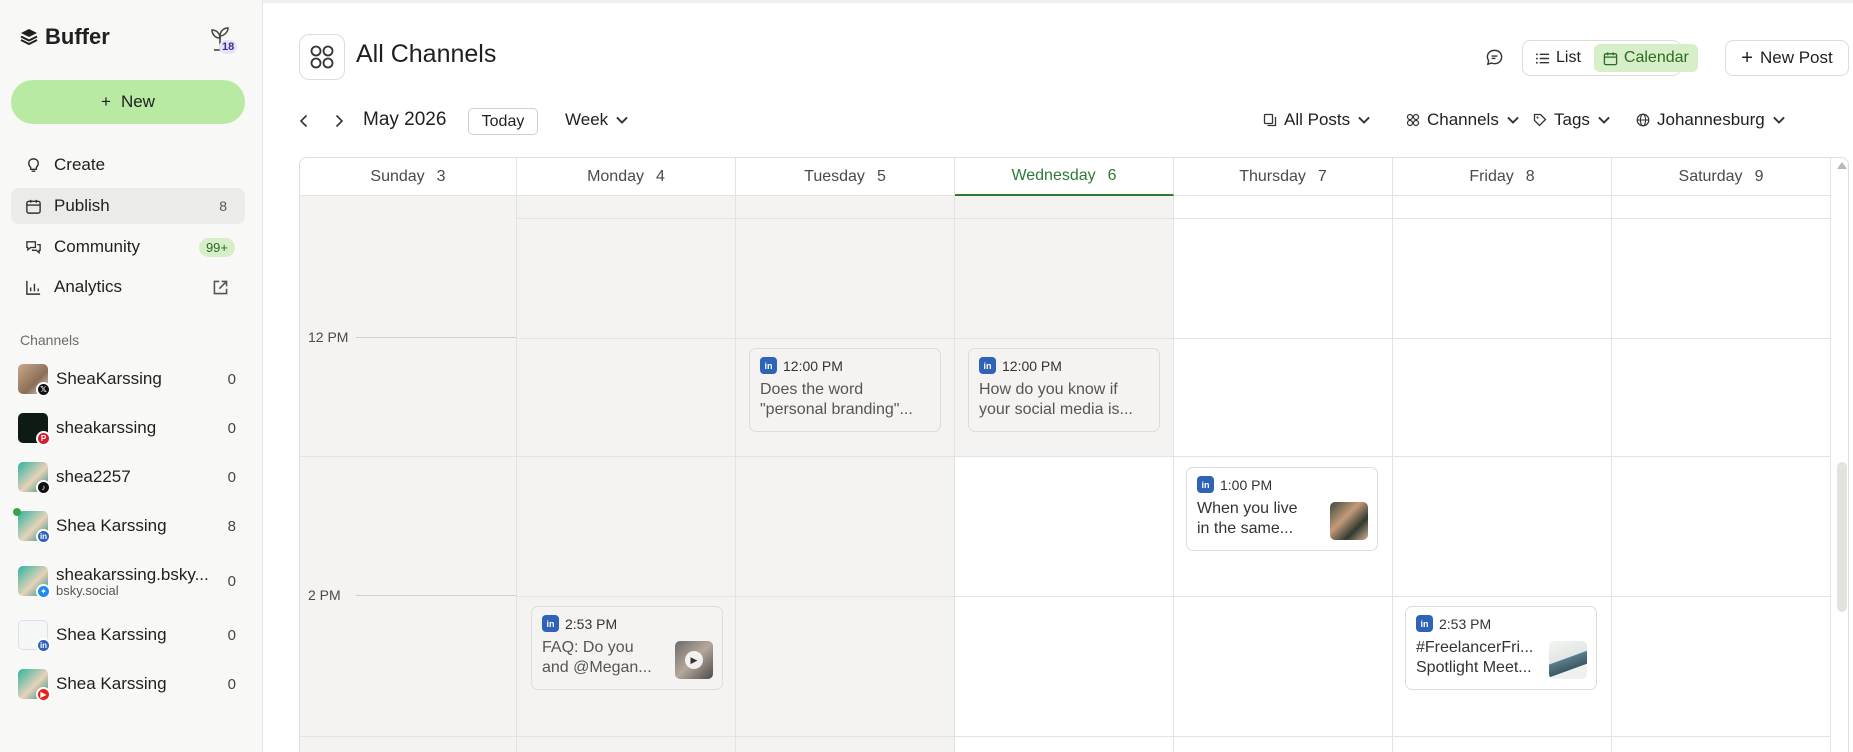 The image size is (1853, 752). Describe the element at coordinates (128, 247) in the screenshot. I see `nav-item-community: Community 99+` at that location.